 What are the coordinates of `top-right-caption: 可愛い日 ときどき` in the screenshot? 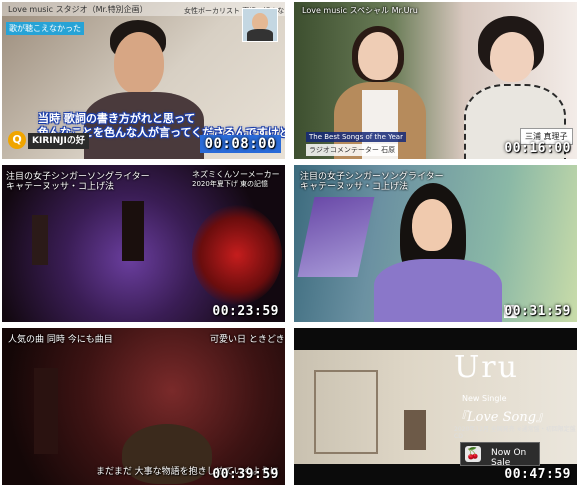 It's located at (247, 340).